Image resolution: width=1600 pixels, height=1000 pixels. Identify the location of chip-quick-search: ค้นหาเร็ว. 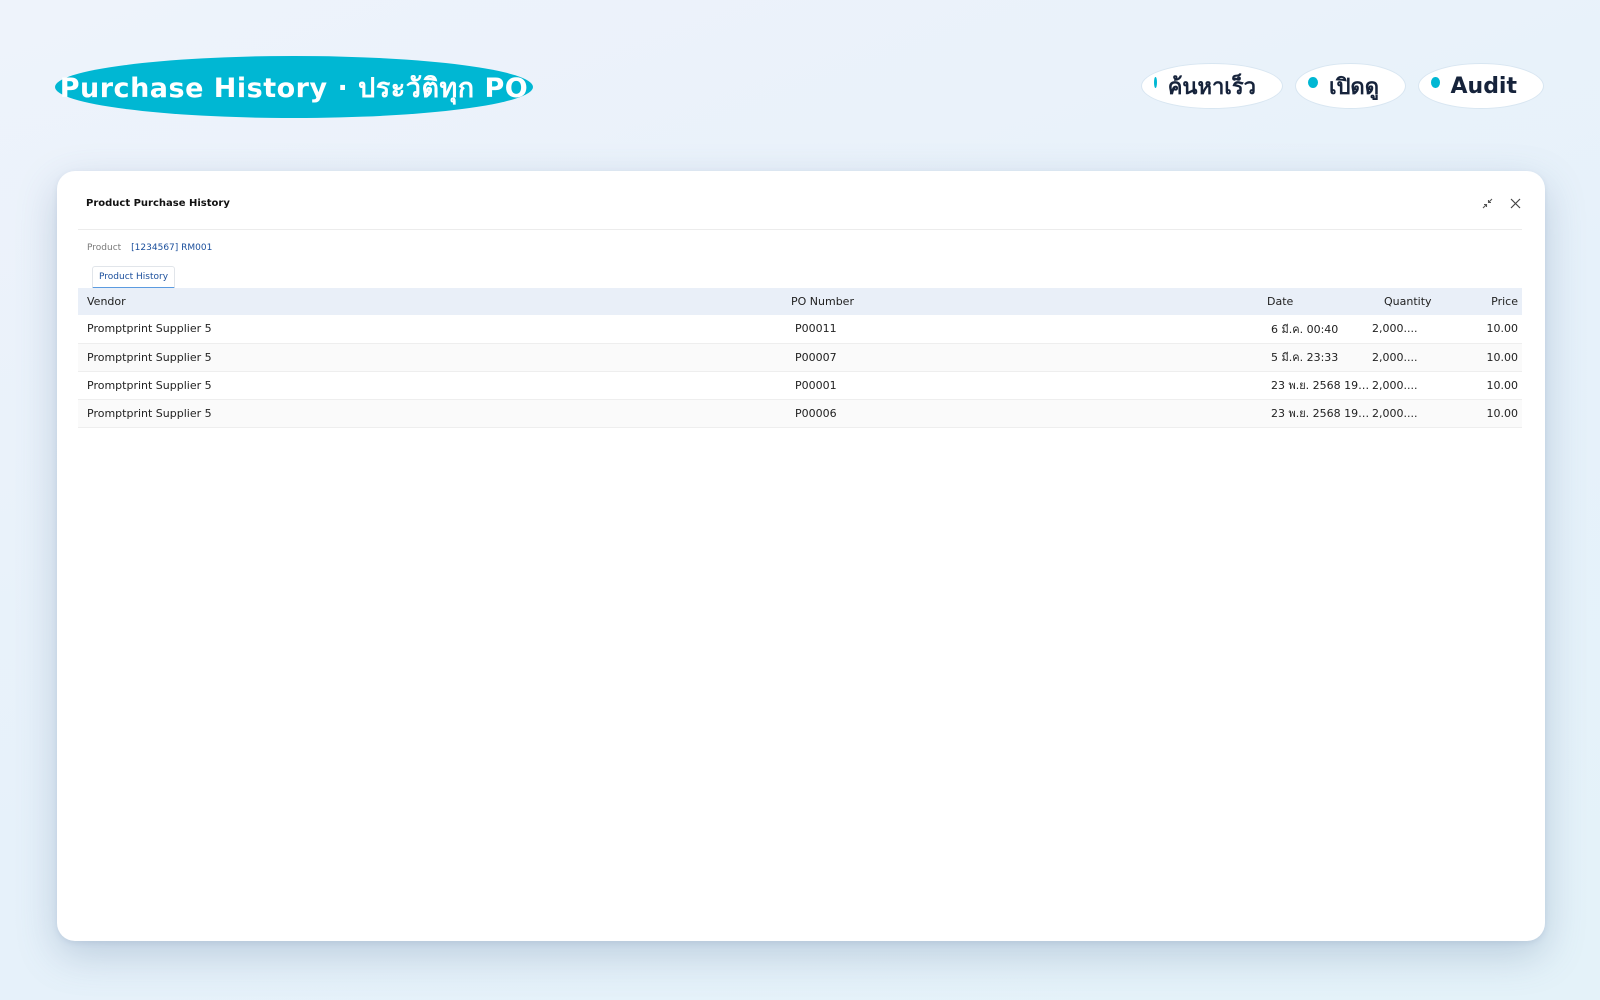
(1212, 86).